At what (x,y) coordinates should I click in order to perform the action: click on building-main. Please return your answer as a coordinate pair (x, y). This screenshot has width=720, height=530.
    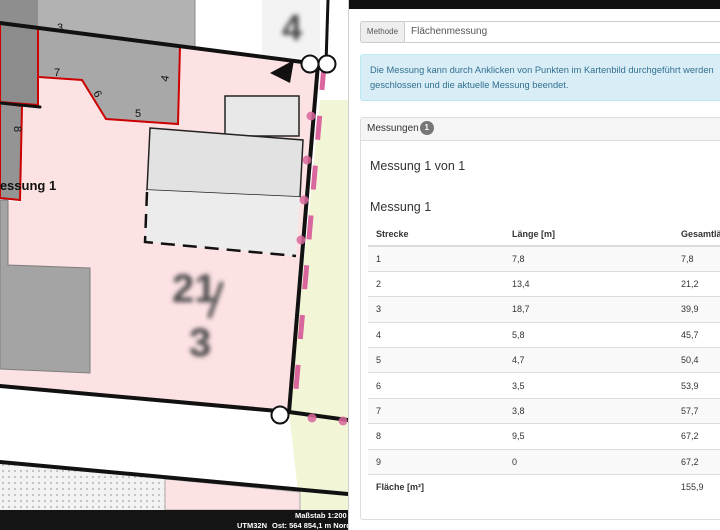
    Looking at the image, I should click on (225, 162).